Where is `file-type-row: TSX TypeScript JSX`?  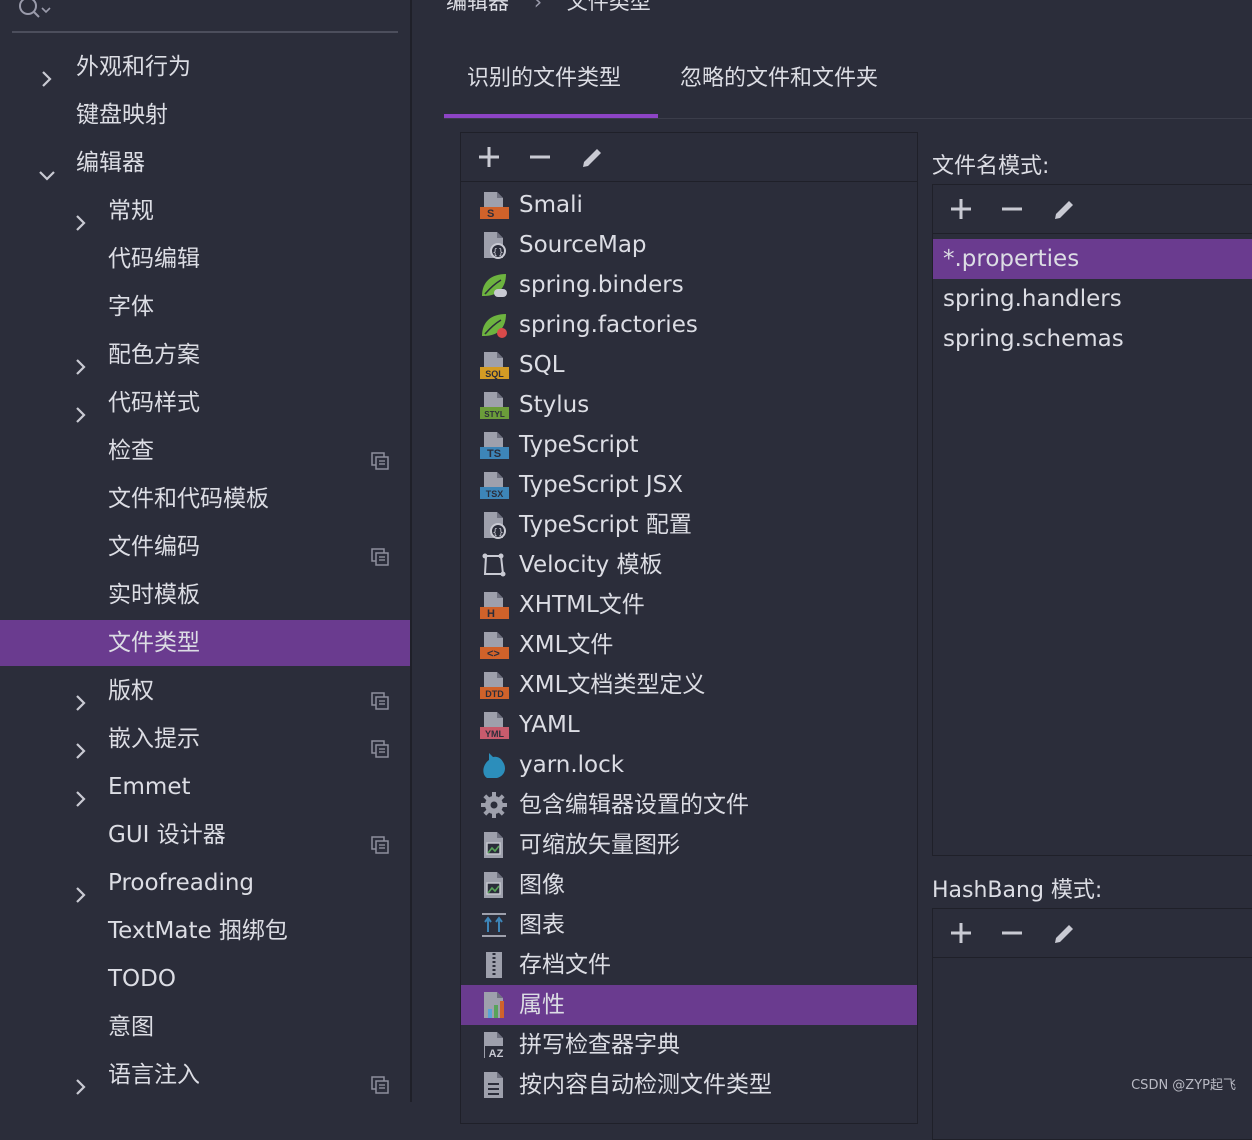
file-type-row: TSX TypeScript JSX is located at coordinates (689, 485).